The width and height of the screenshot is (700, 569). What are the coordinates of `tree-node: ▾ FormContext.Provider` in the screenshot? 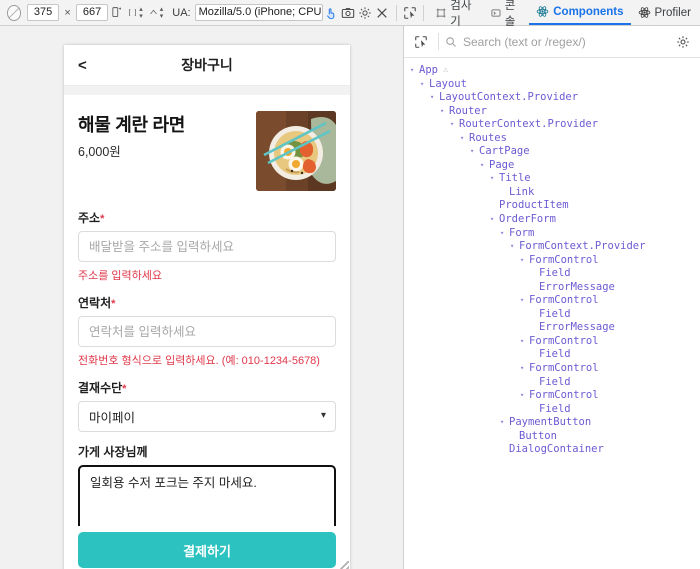 It's located at (552, 247).